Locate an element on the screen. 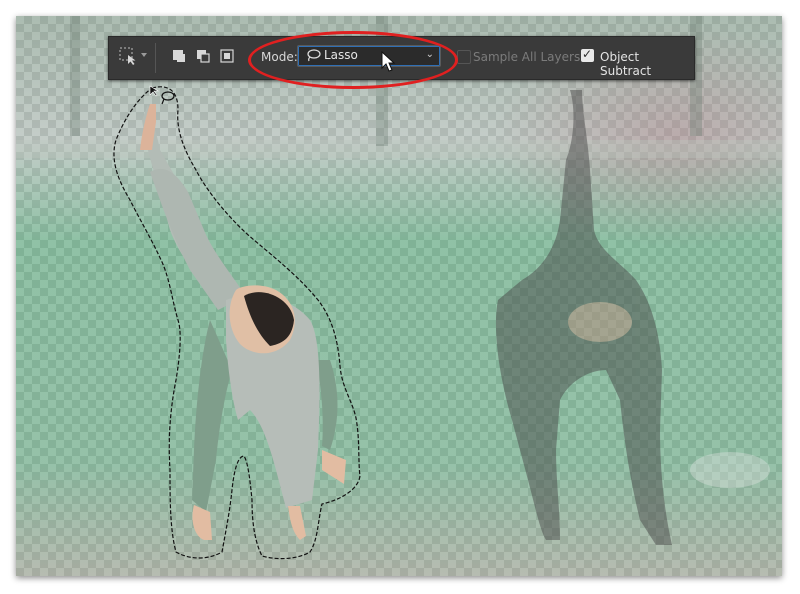 Image resolution: width=800 pixels, height=594 pixels. new-selection-icon is located at coordinates (179, 56).